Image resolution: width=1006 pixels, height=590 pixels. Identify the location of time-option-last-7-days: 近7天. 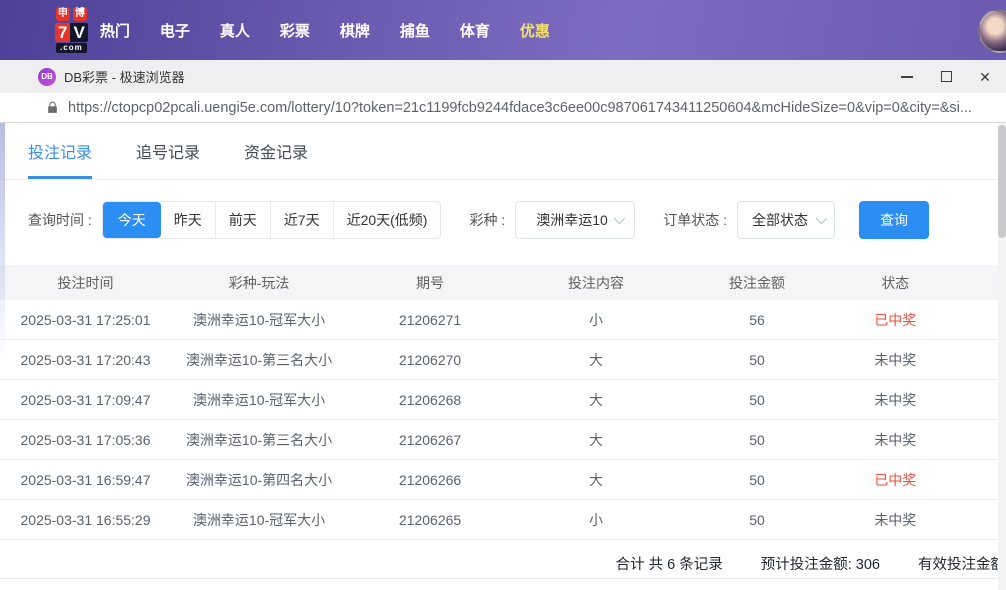
(301, 220).